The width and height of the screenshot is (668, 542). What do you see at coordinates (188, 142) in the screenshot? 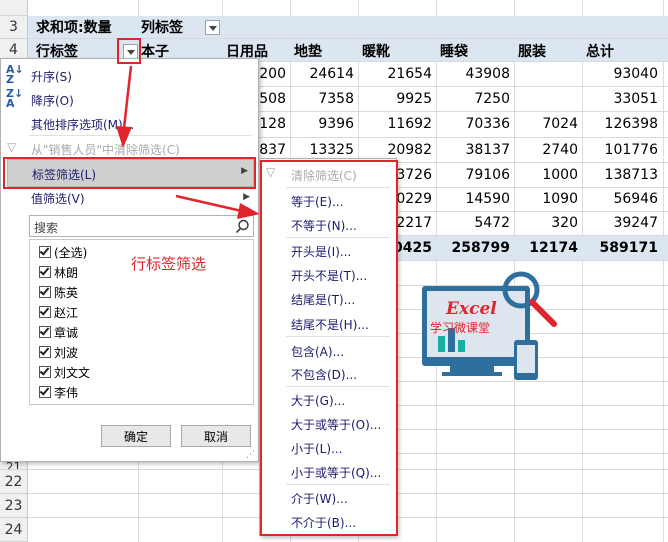
I see `annotation-arrows` at bounding box center [188, 142].